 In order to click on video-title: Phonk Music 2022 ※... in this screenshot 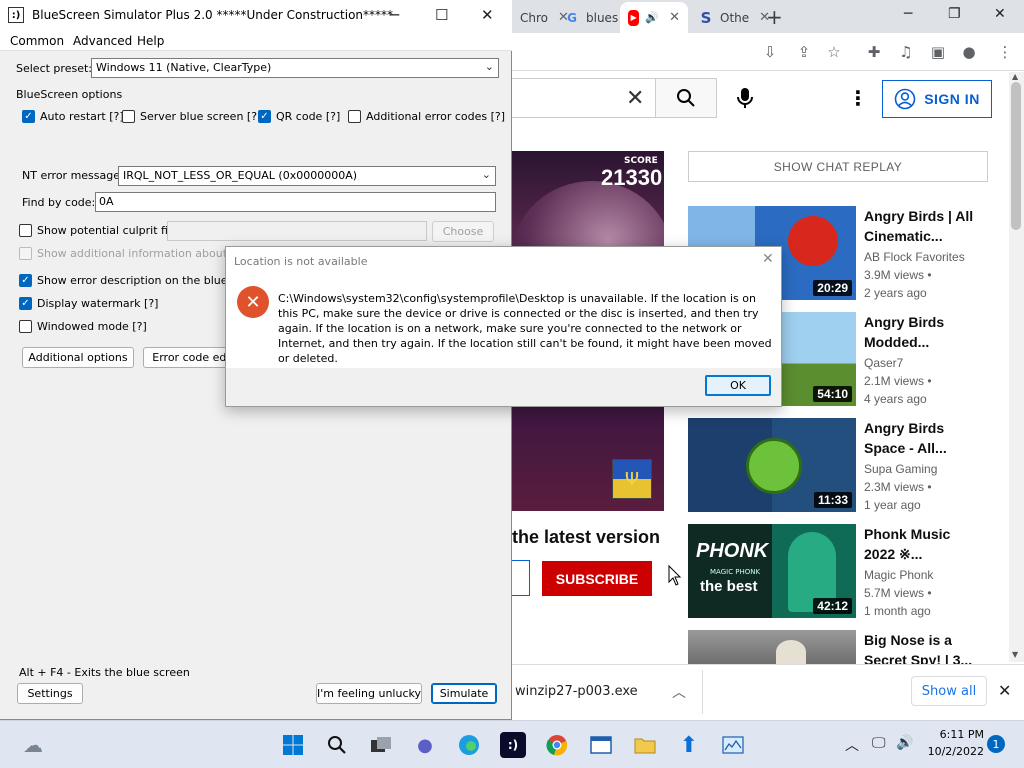, I will do `click(934, 544)`.